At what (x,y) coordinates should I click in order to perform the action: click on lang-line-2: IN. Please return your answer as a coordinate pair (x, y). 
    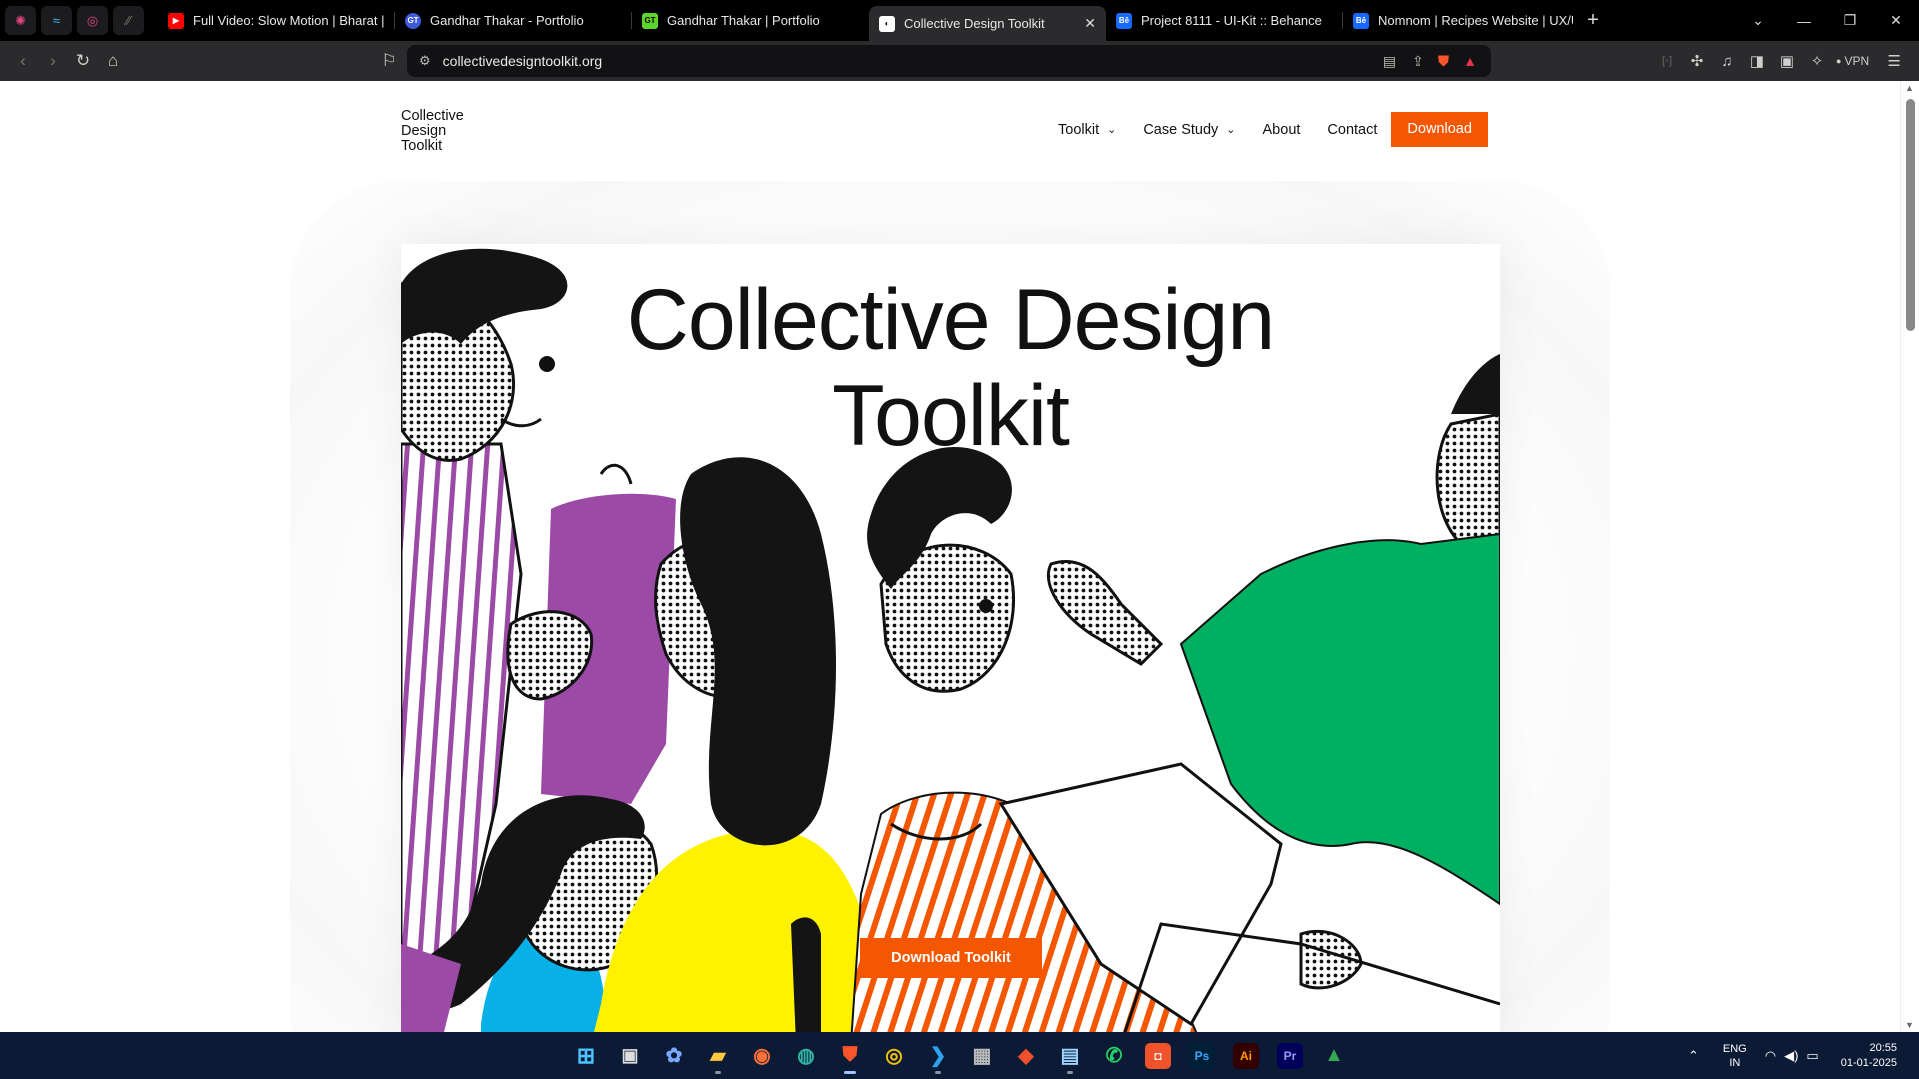
    Looking at the image, I should click on (1735, 1062).